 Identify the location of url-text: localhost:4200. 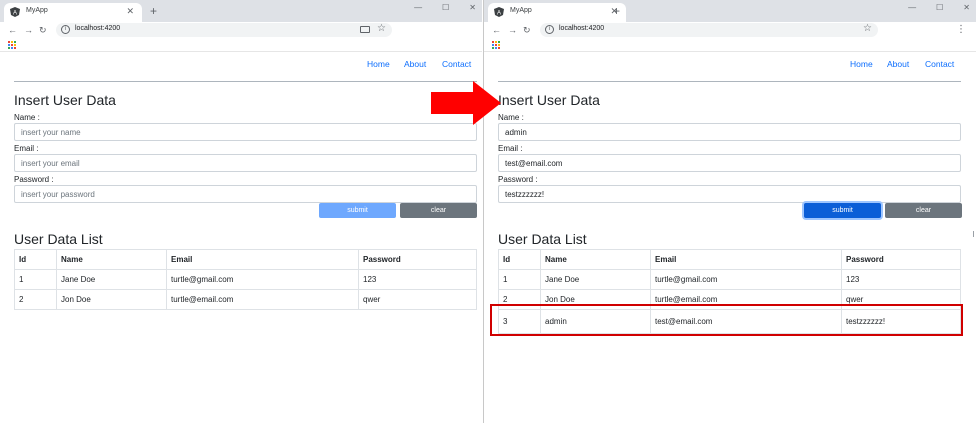
(582, 28).